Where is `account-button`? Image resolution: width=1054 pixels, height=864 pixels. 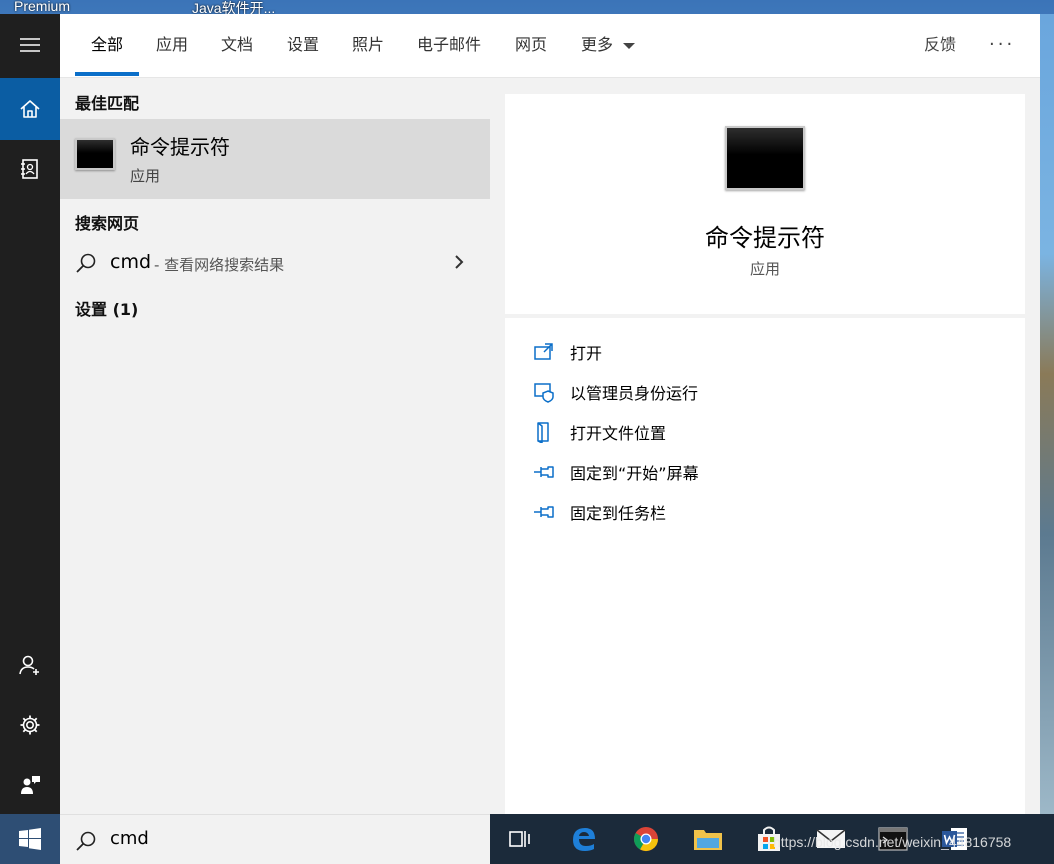
account-button is located at coordinates (30, 665).